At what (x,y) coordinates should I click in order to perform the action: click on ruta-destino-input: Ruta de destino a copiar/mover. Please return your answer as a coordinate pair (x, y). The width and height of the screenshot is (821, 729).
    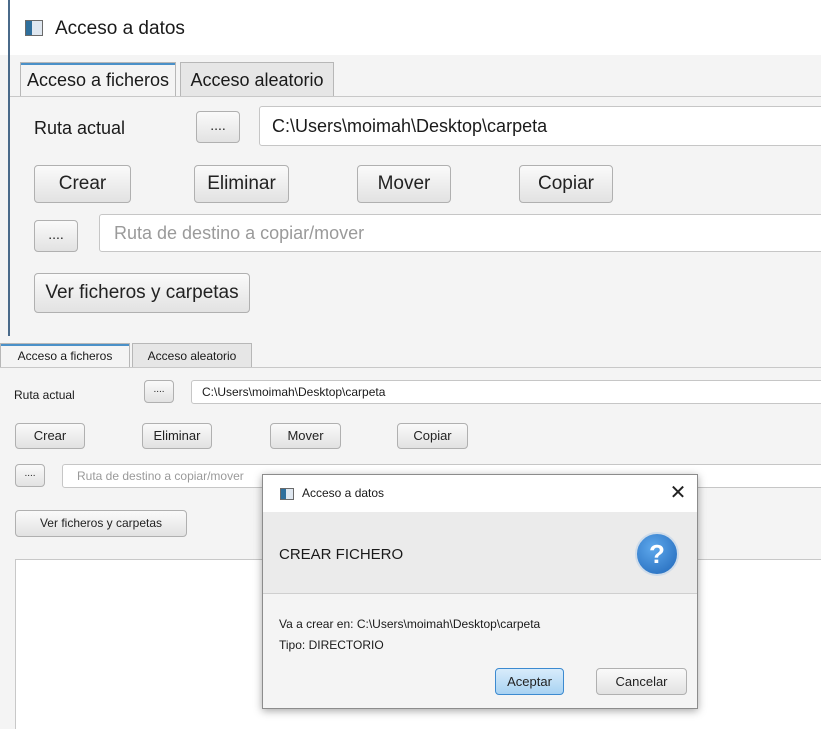
    Looking at the image, I should click on (460, 233).